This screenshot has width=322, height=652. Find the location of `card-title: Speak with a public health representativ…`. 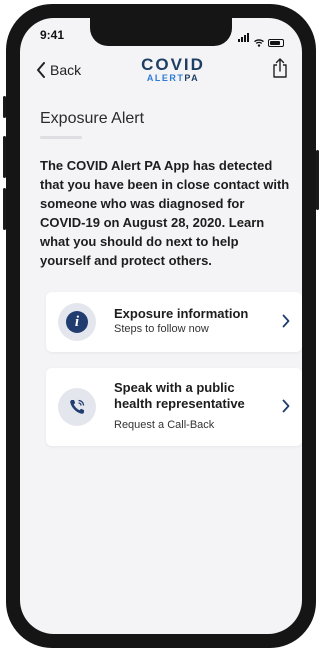

card-title: Speak with a public health representativ… is located at coordinates (179, 395).